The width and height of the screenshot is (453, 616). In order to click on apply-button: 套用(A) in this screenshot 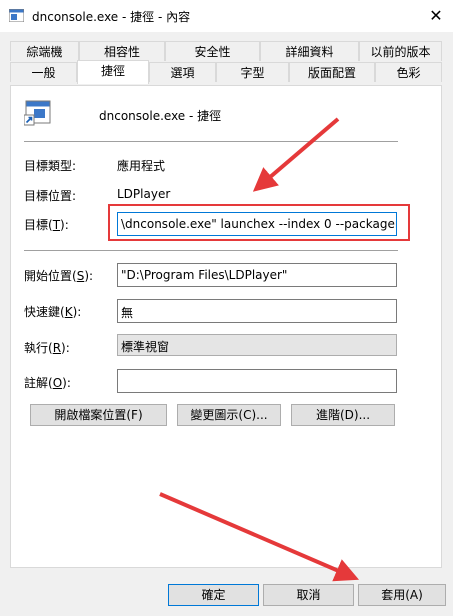, I will do `click(402, 595)`.